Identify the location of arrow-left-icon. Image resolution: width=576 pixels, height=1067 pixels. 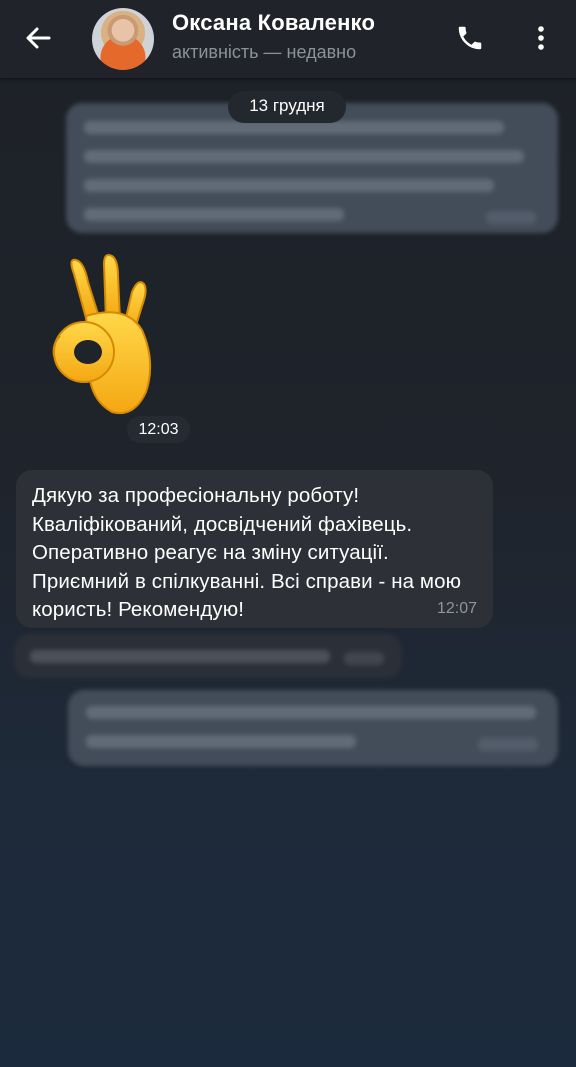
(38, 38).